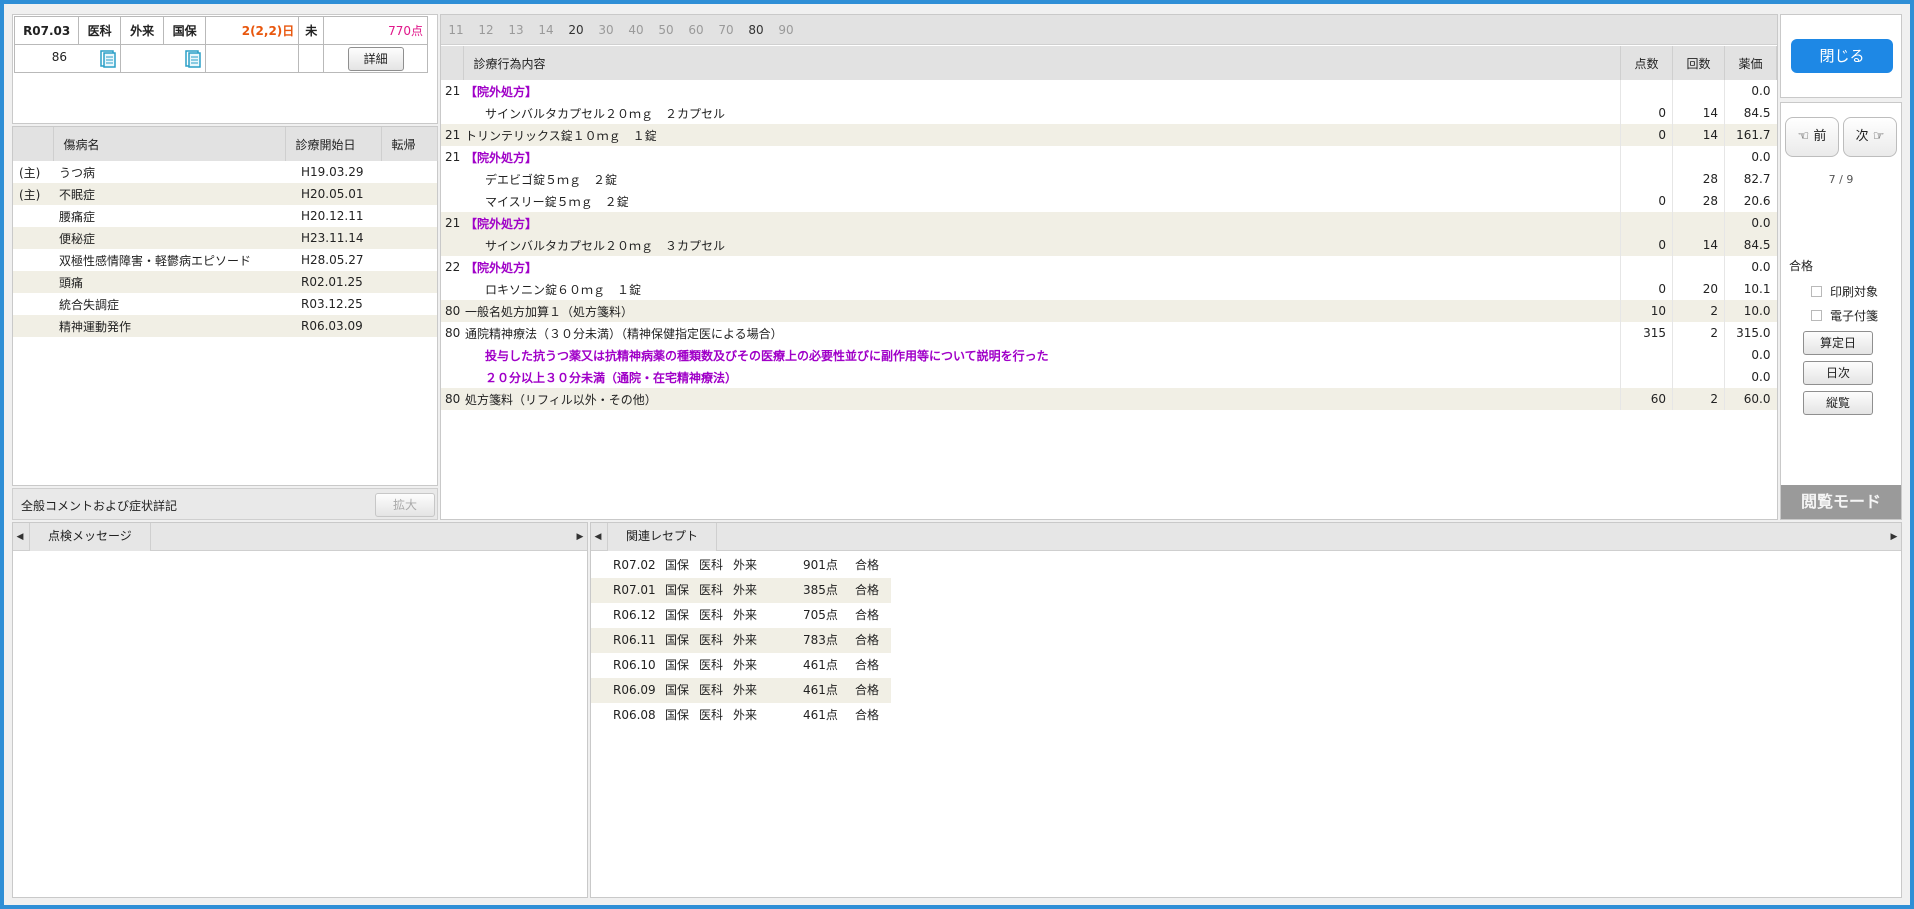 The image size is (1914, 909). Describe the element at coordinates (741, 590) in the screenshot. I see `related-receipt-row: R07.01 国保 医科 外来 385点 合格` at that location.